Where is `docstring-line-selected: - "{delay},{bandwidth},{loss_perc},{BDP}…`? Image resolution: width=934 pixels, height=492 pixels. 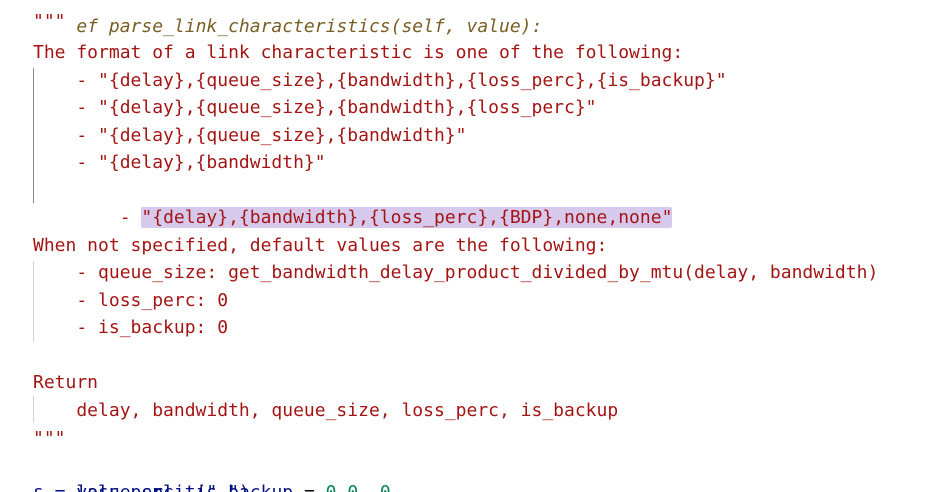 docstring-line-selected: - "{delay},{bandwidth},{loss_perc},{BDP}… is located at coordinates (353, 202).